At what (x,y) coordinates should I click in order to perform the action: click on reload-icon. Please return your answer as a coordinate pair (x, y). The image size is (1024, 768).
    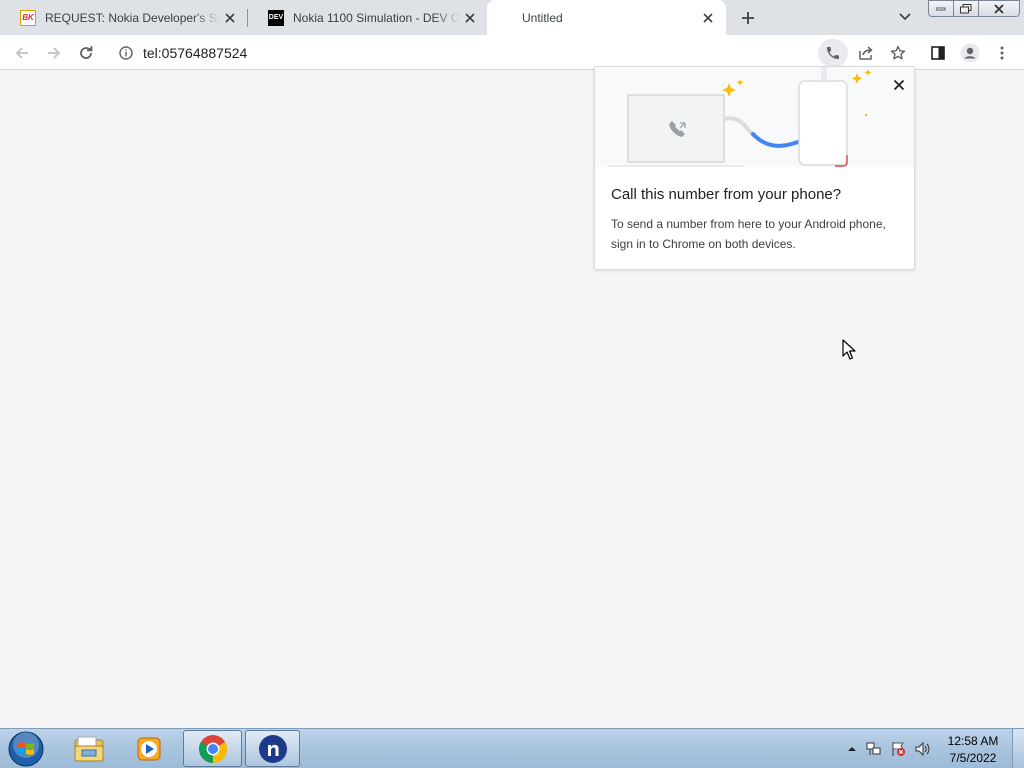
    Looking at the image, I should click on (86, 52).